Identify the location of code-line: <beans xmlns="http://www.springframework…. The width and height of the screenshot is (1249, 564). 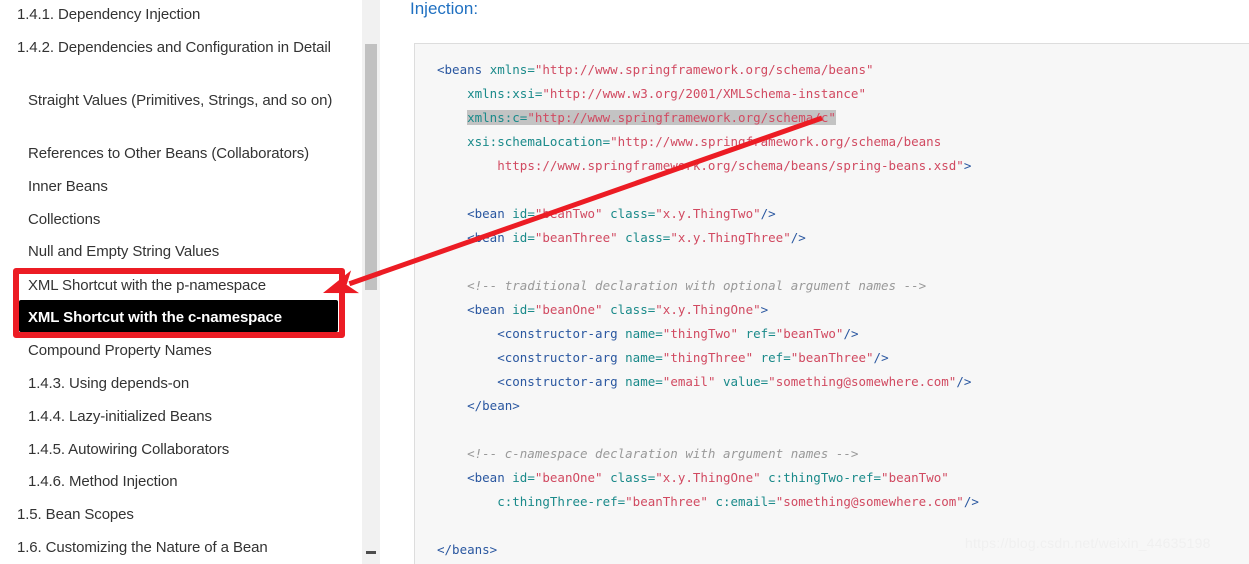
(655, 69).